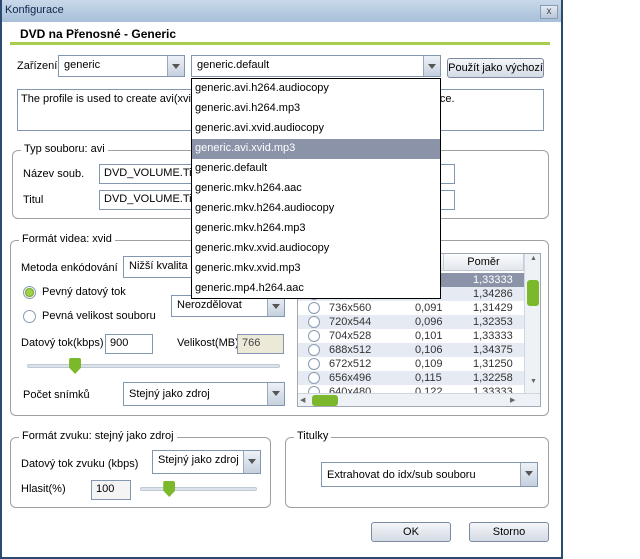 The width and height of the screenshot is (640, 559). Describe the element at coordinates (129, 344) in the screenshot. I see `bitrate-input: 900` at that location.